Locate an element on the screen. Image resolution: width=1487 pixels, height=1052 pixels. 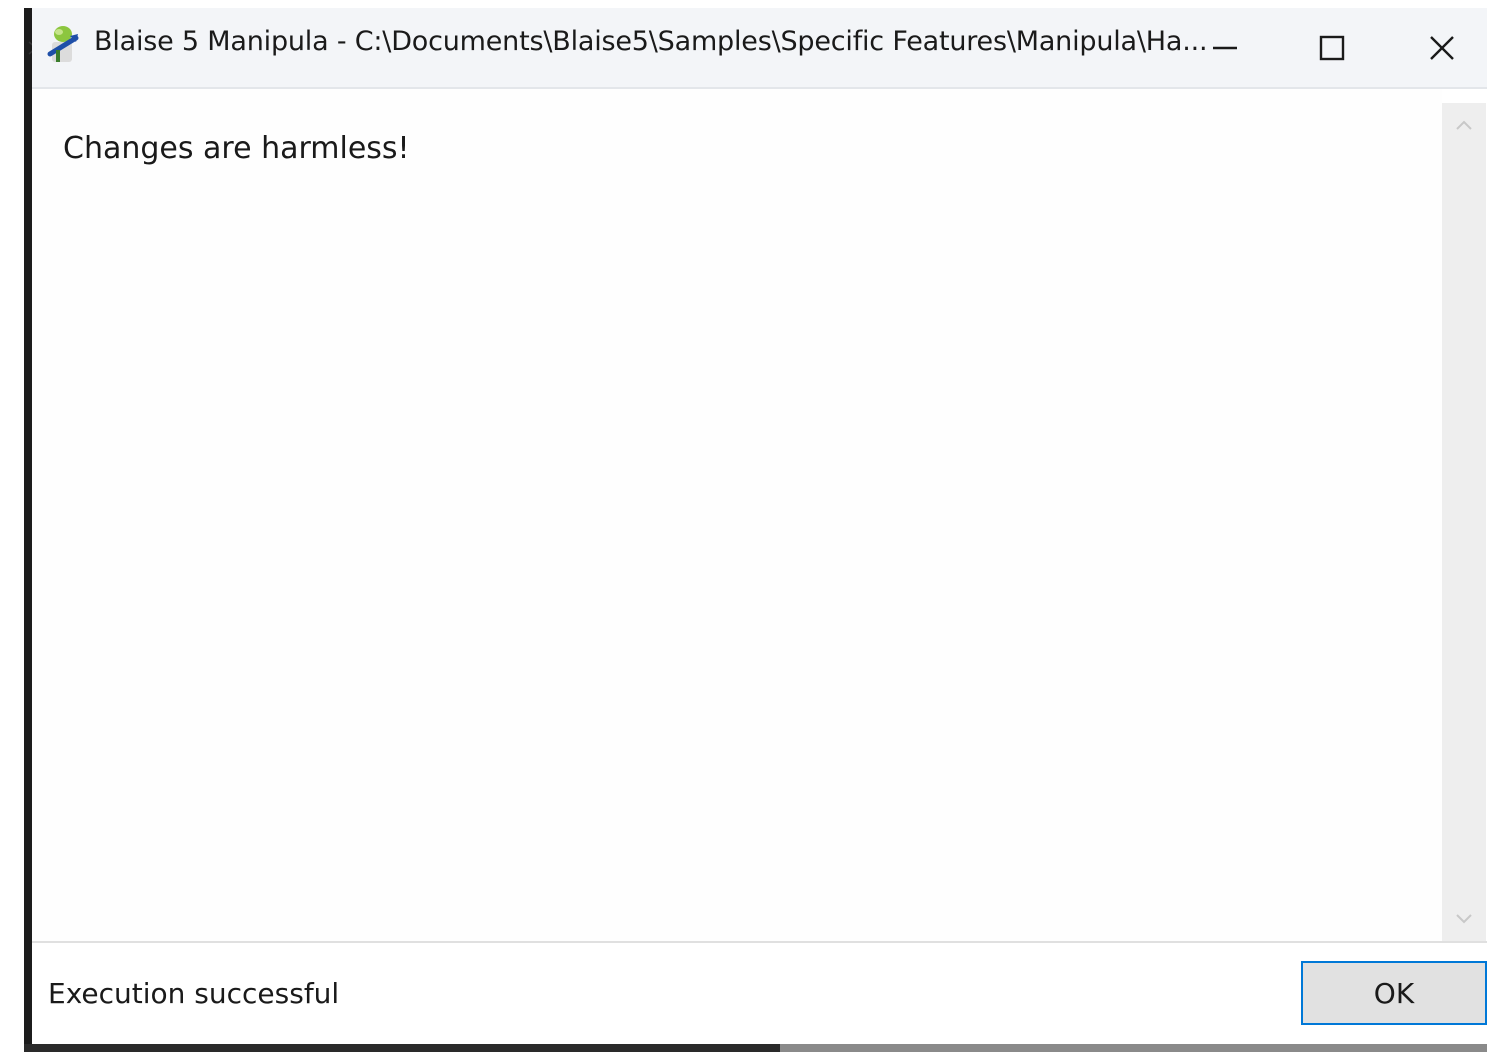
chevron-up-icon is located at coordinates (1464, 125).